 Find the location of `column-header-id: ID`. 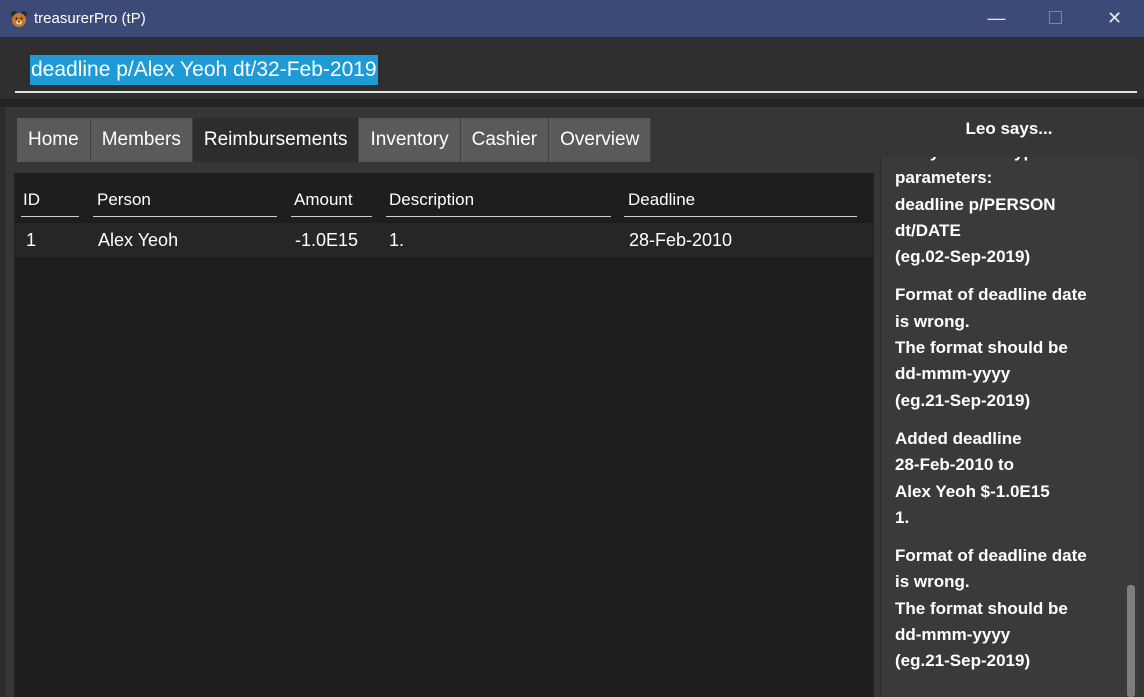

column-header-id: ID is located at coordinates (31, 200).